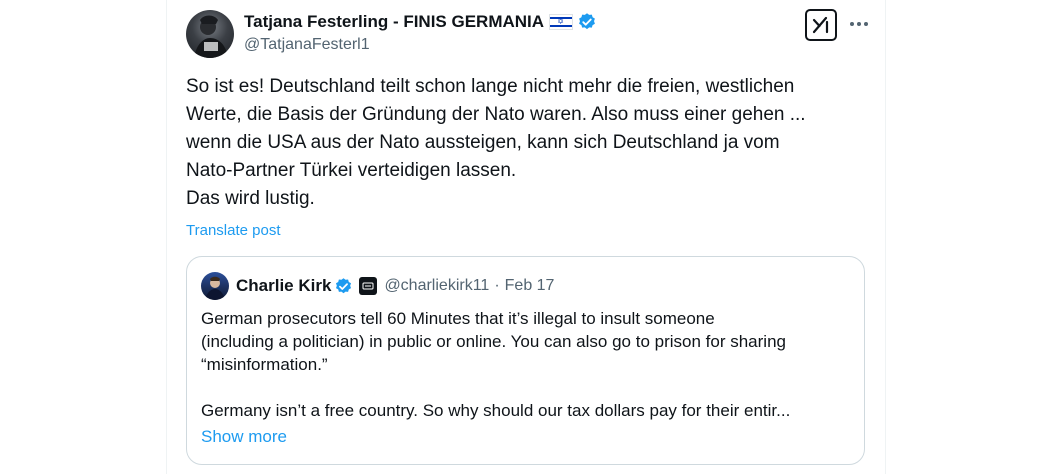 Image resolution: width=1050 pixels, height=474 pixels. What do you see at coordinates (561, 22) in the screenshot?
I see `israel-flag-icon: ✡` at bounding box center [561, 22].